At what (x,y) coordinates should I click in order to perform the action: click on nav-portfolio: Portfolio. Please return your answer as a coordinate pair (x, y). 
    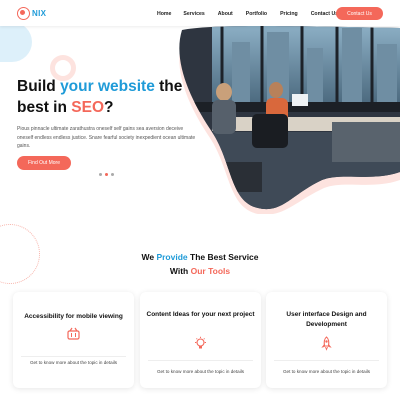
    Looking at the image, I should click on (256, 14).